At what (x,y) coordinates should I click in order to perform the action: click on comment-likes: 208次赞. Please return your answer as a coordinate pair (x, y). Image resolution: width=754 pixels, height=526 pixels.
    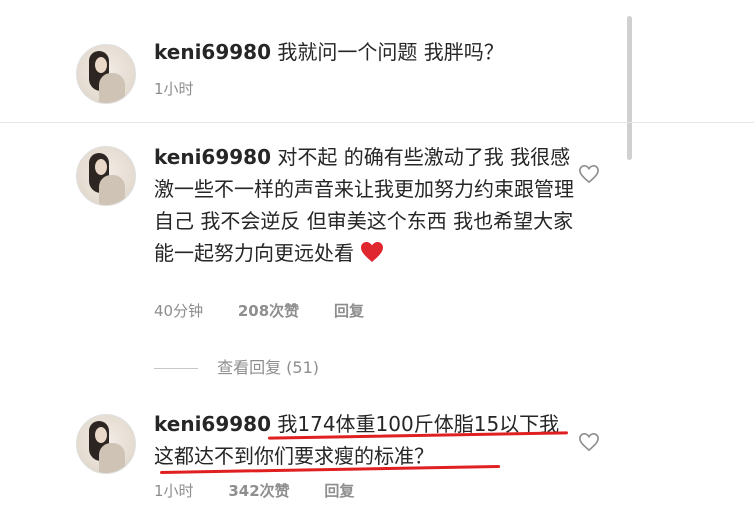
    Looking at the image, I should click on (268, 311).